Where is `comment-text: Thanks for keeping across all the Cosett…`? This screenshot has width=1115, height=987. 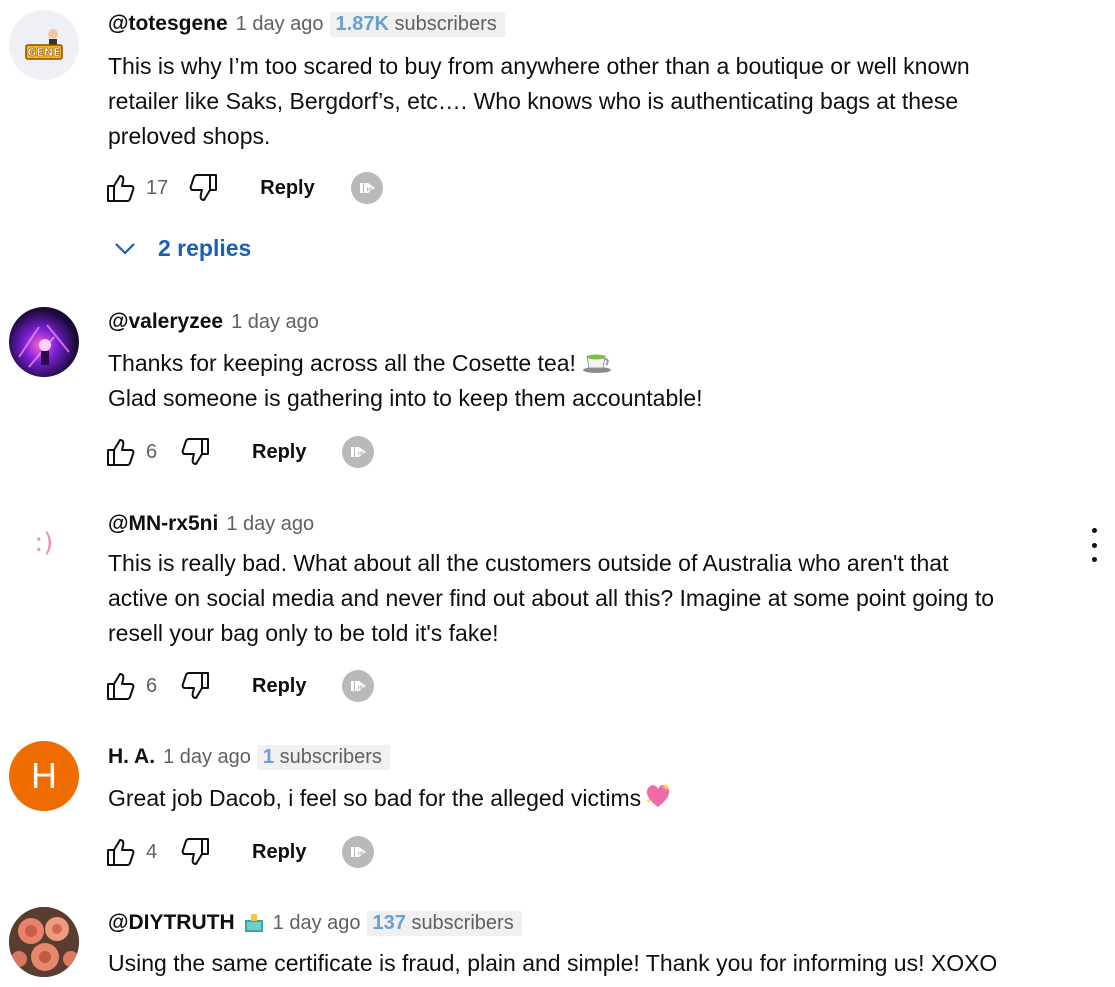 comment-text: Thanks for keeping across all the Cosett… is located at coordinates (588, 381).